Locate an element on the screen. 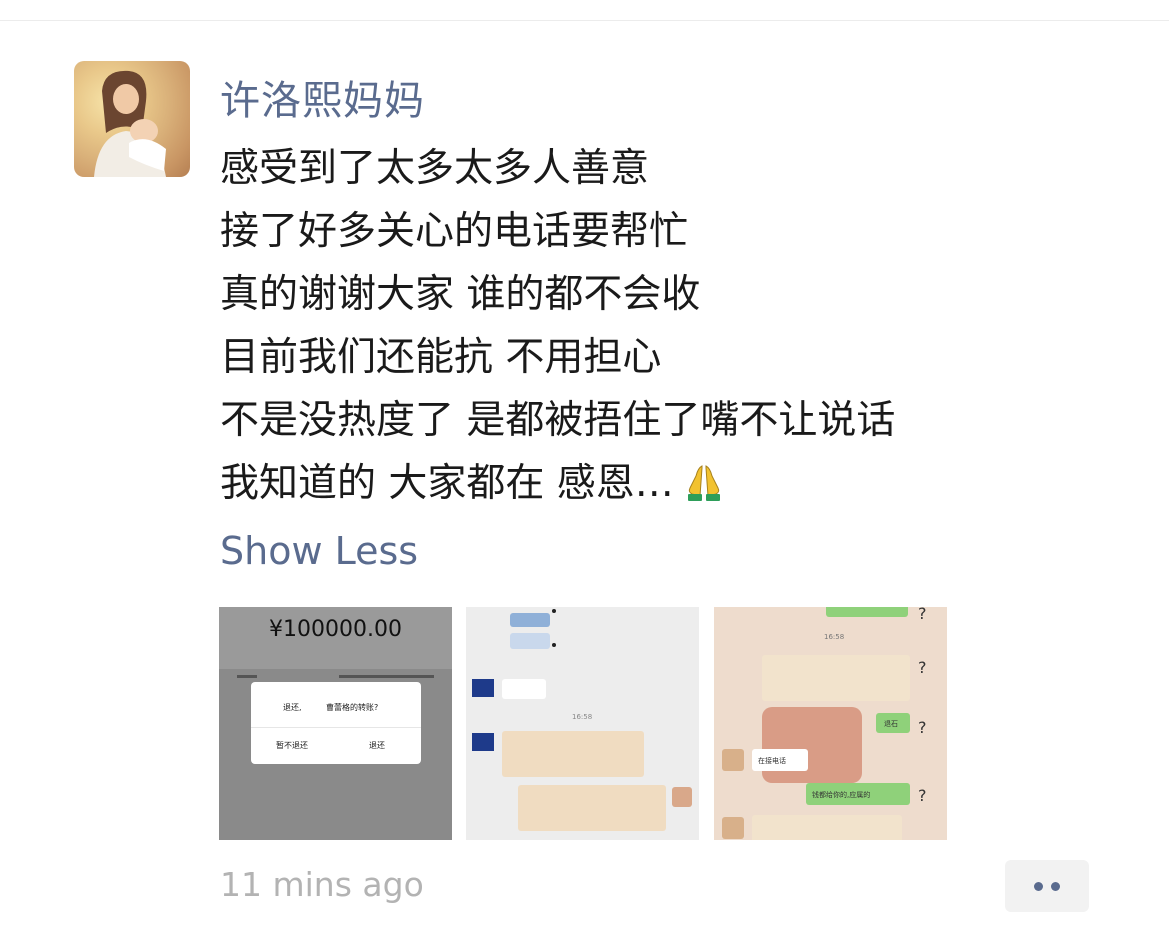 The width and height of the screenshot is (1169, 932). image2-emoji-bubble is located at coordinates (524, 689).